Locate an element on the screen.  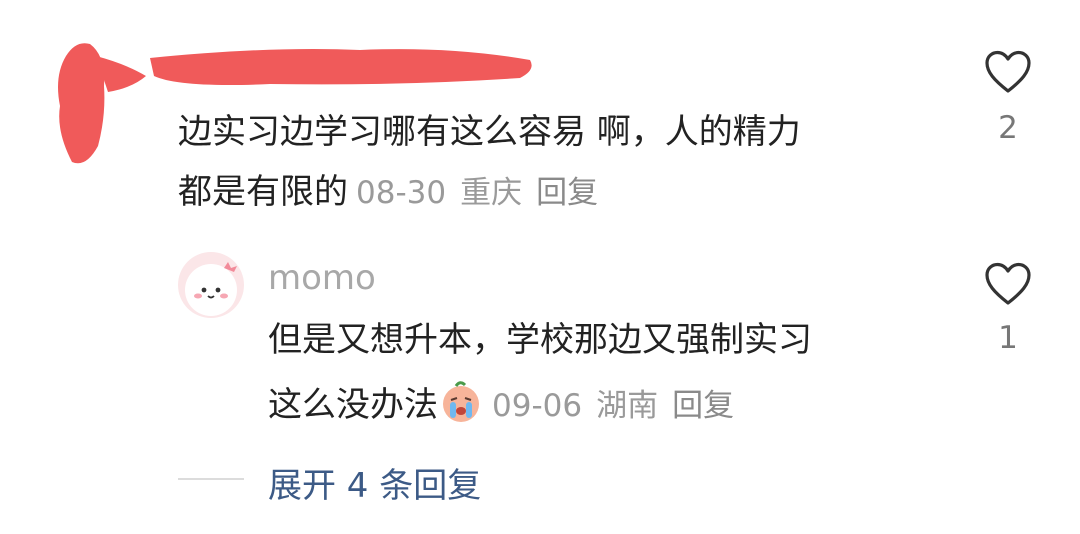
reply-reply-button: 回复 is located at coordinates (703, 406).